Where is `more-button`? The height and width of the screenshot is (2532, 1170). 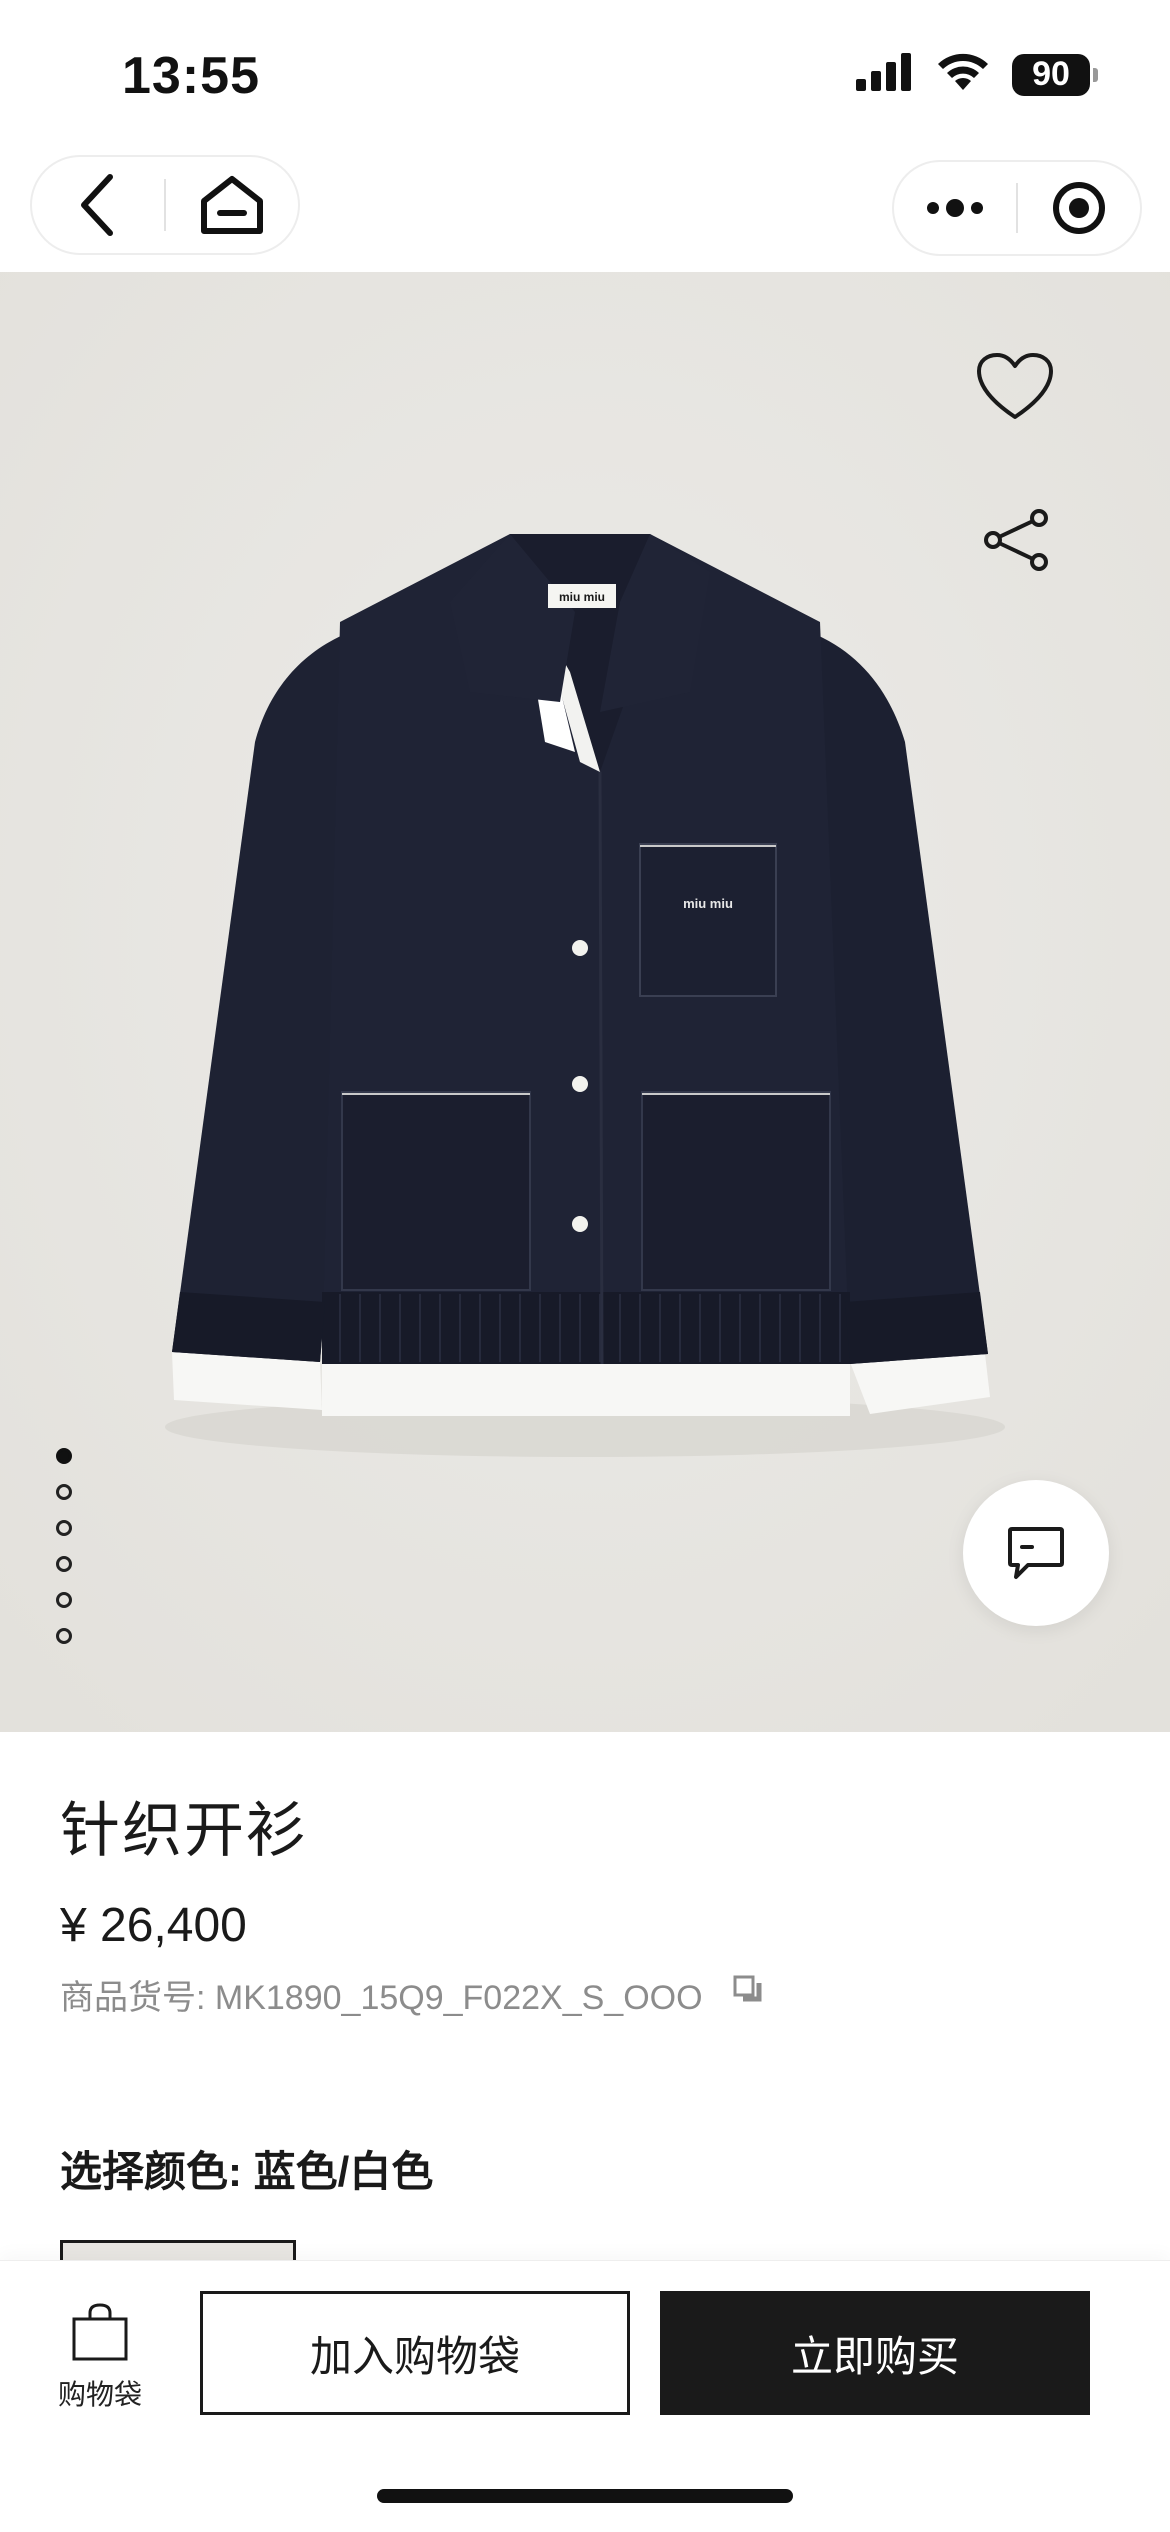 more-button is located at coordinates (955, 208).